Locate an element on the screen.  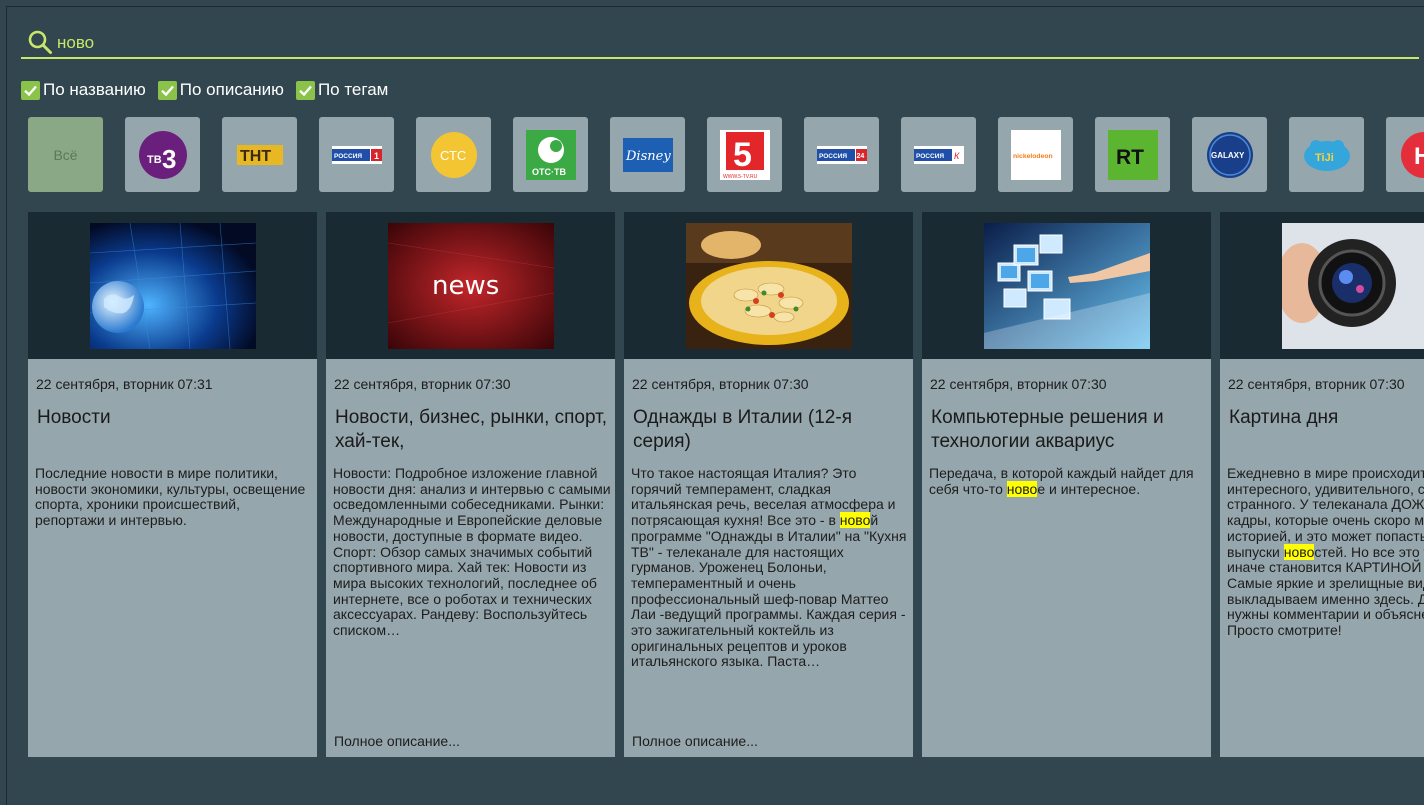
svg-text: 24 is located at coordinates (860, 156).